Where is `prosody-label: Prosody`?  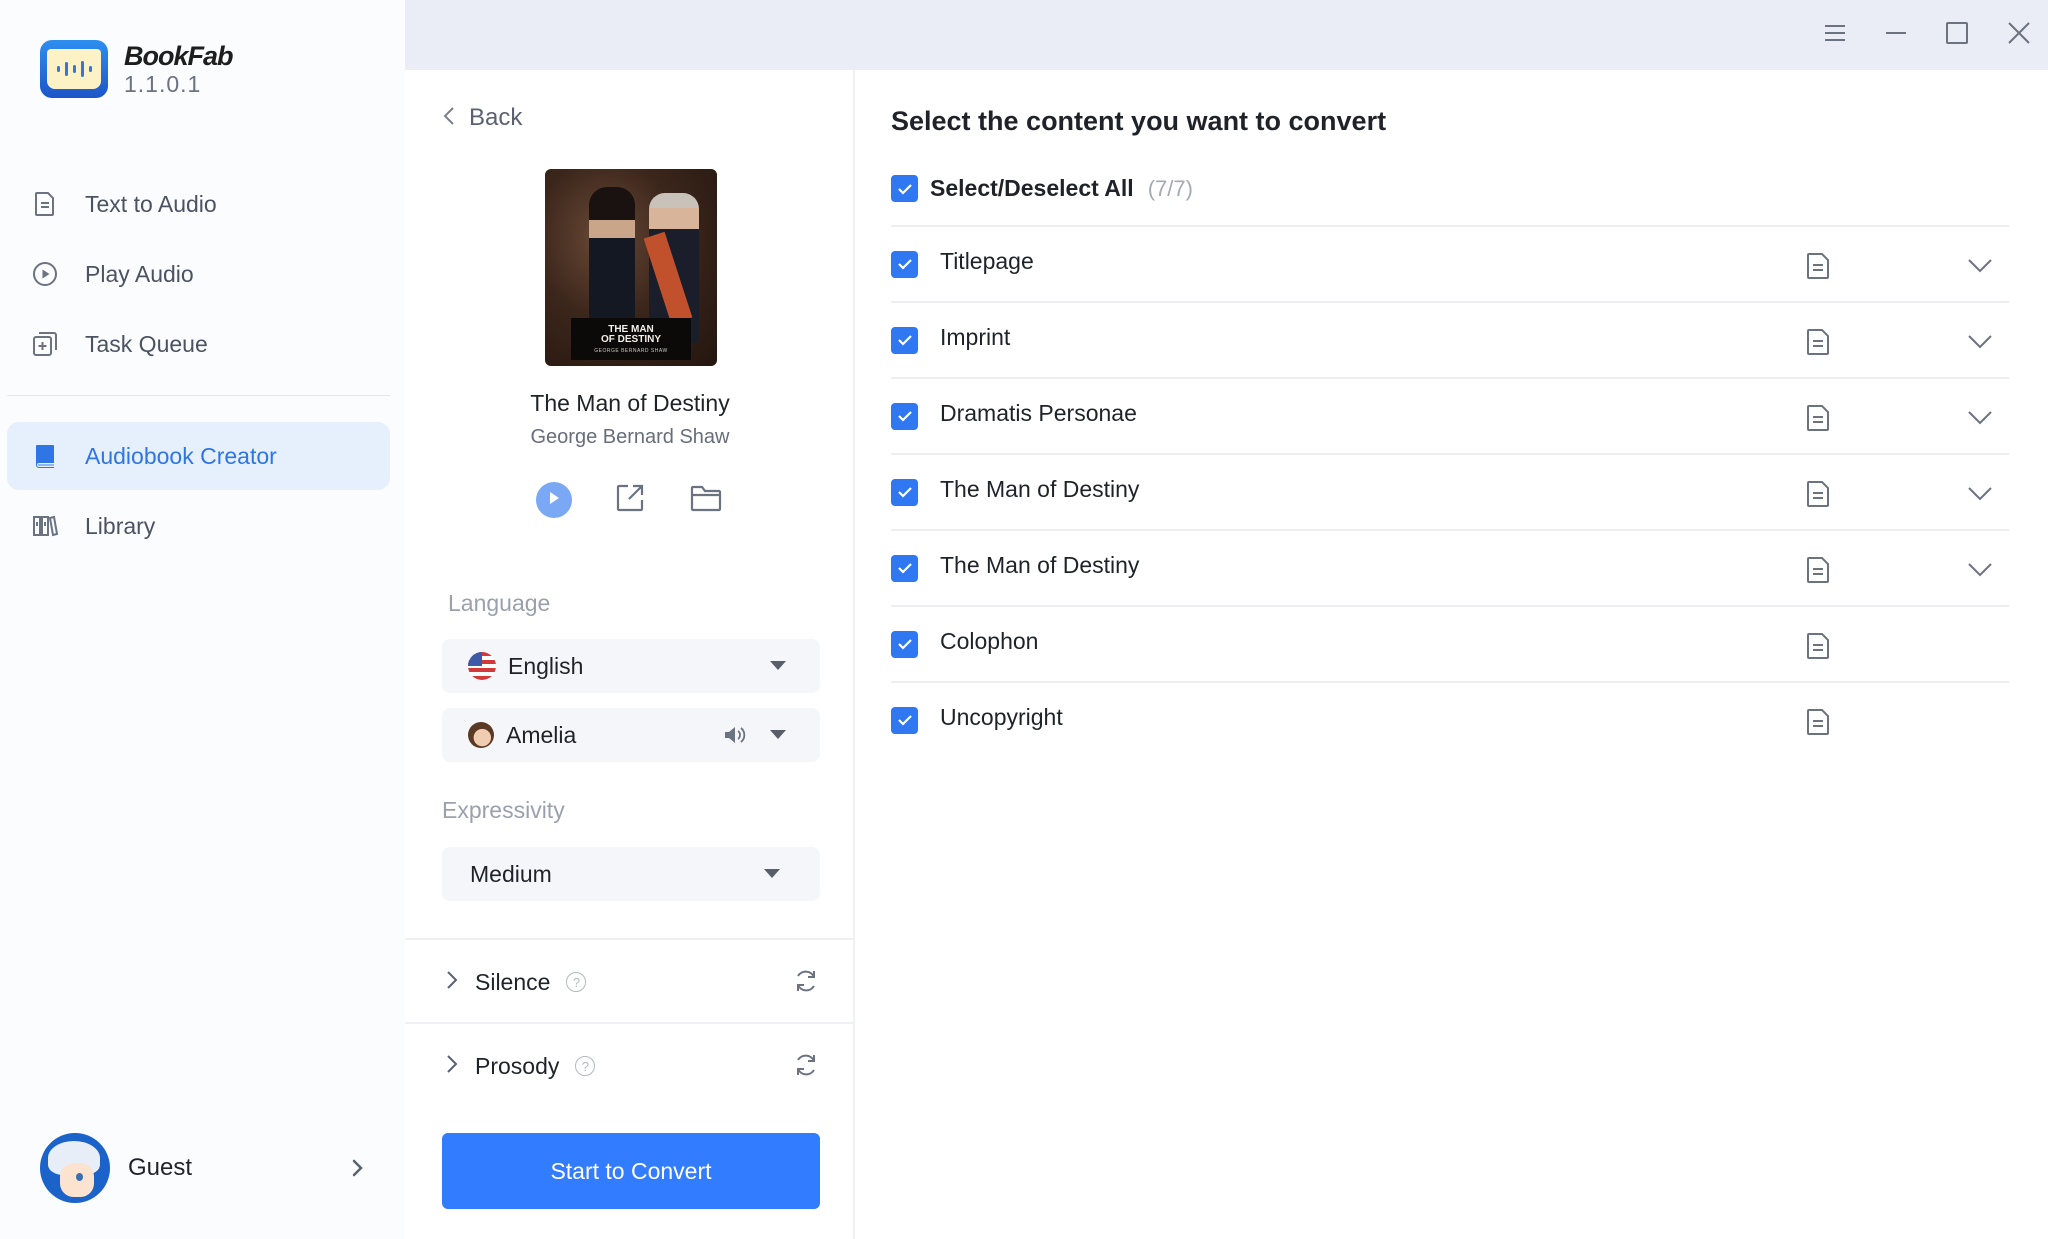
prosody-label: Prosody is located at coordinates (517, 1065).